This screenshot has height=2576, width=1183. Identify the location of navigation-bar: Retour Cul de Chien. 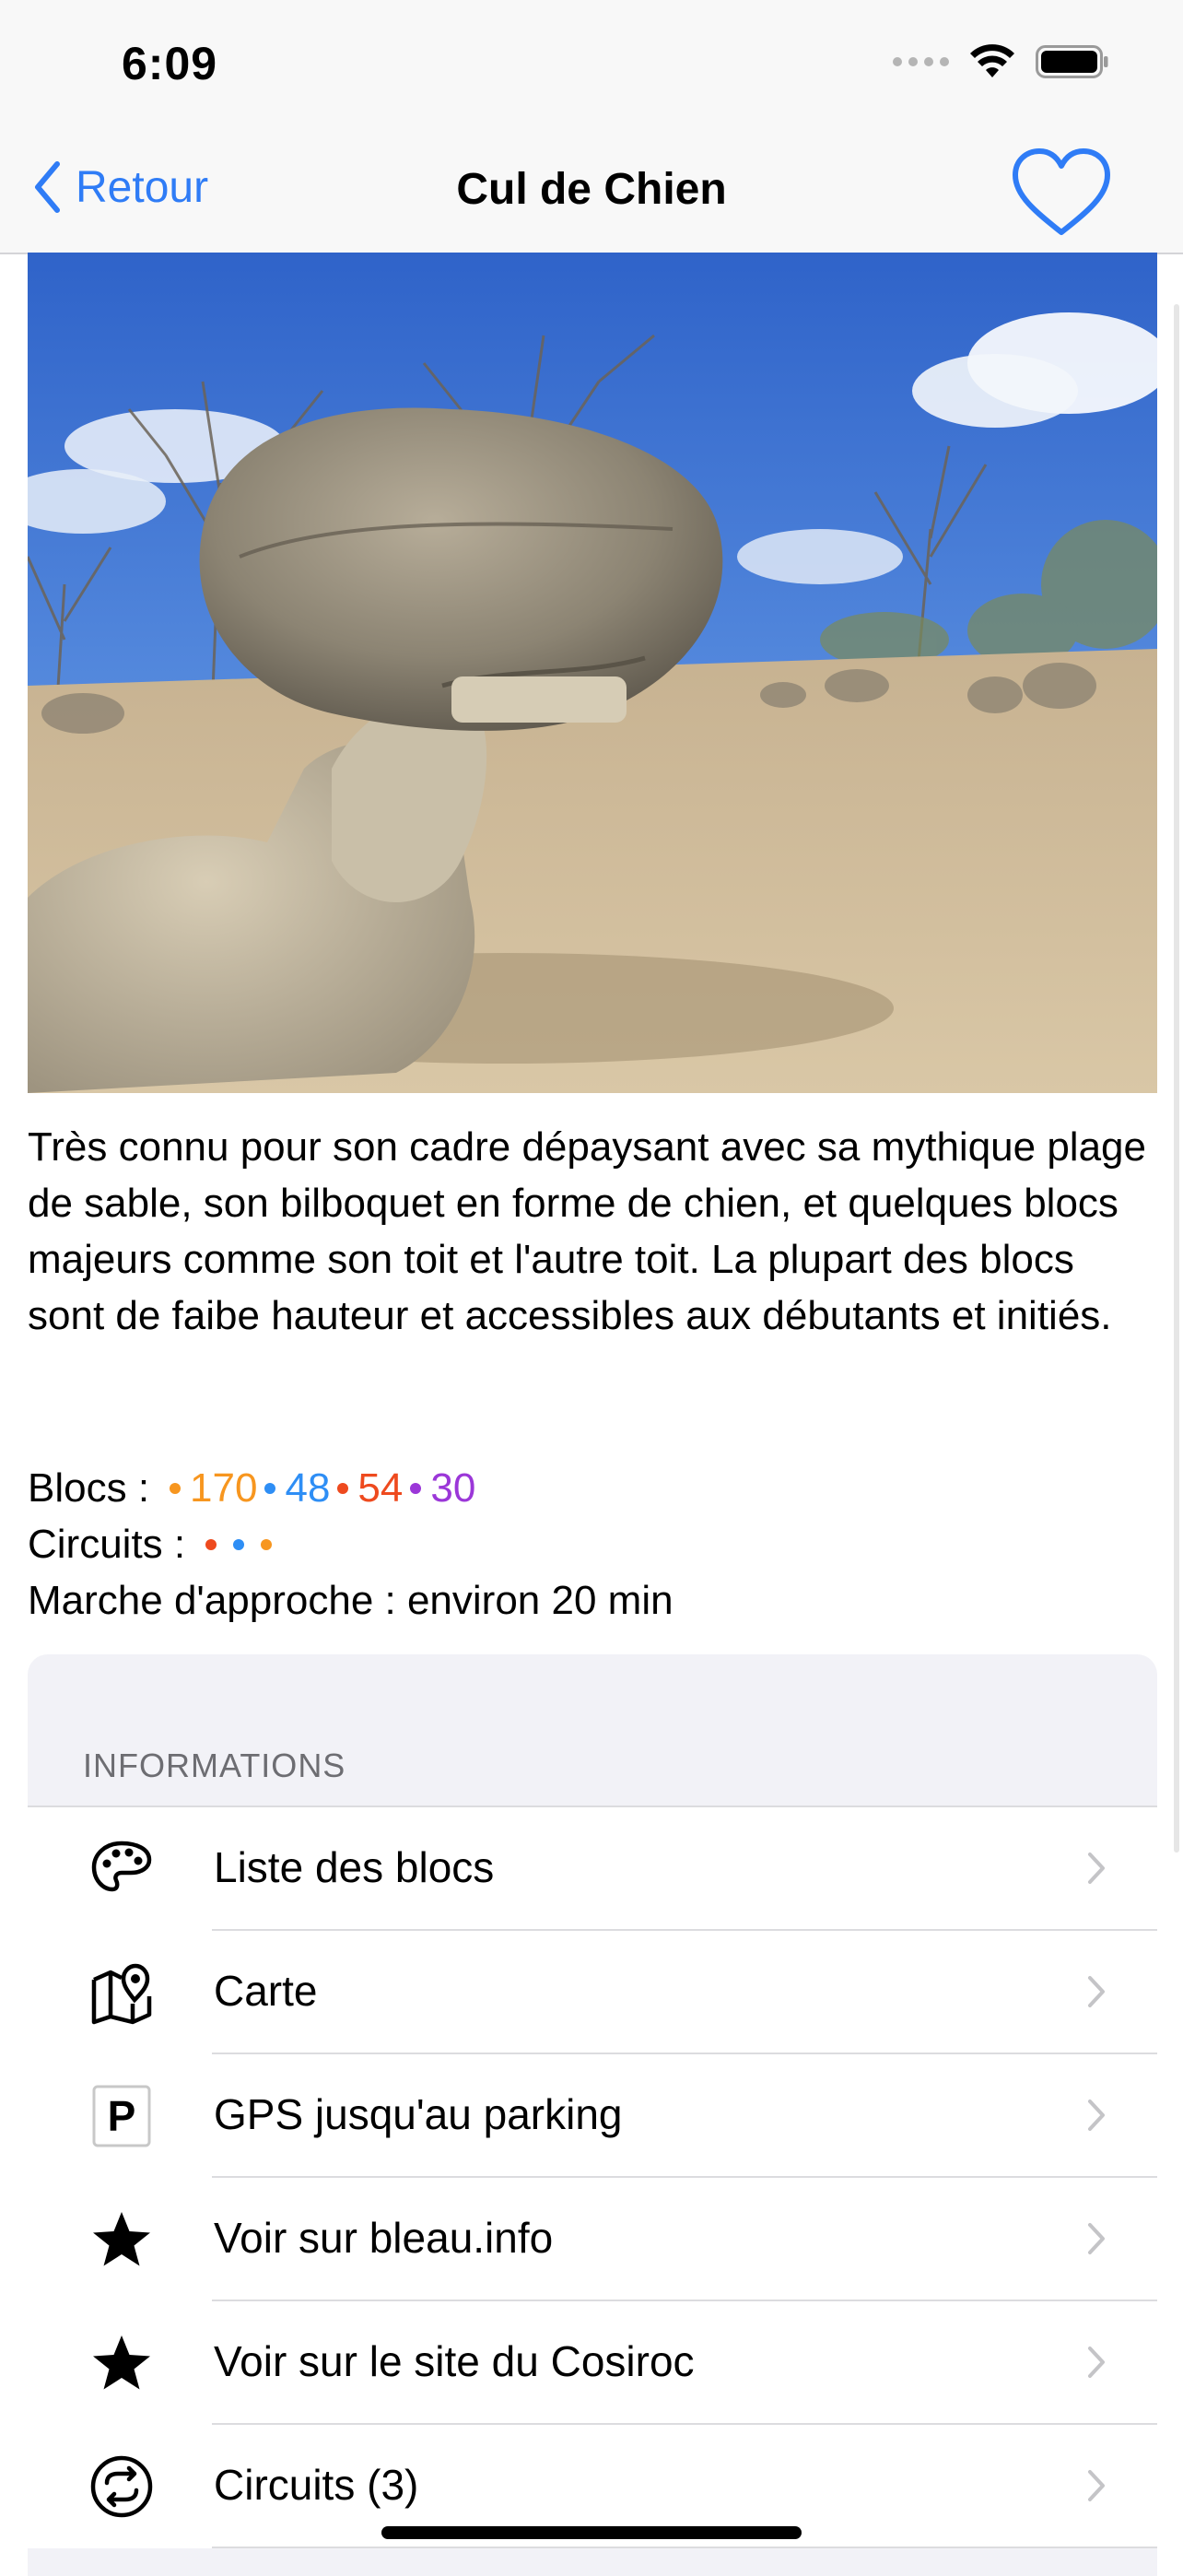
(591, 196).